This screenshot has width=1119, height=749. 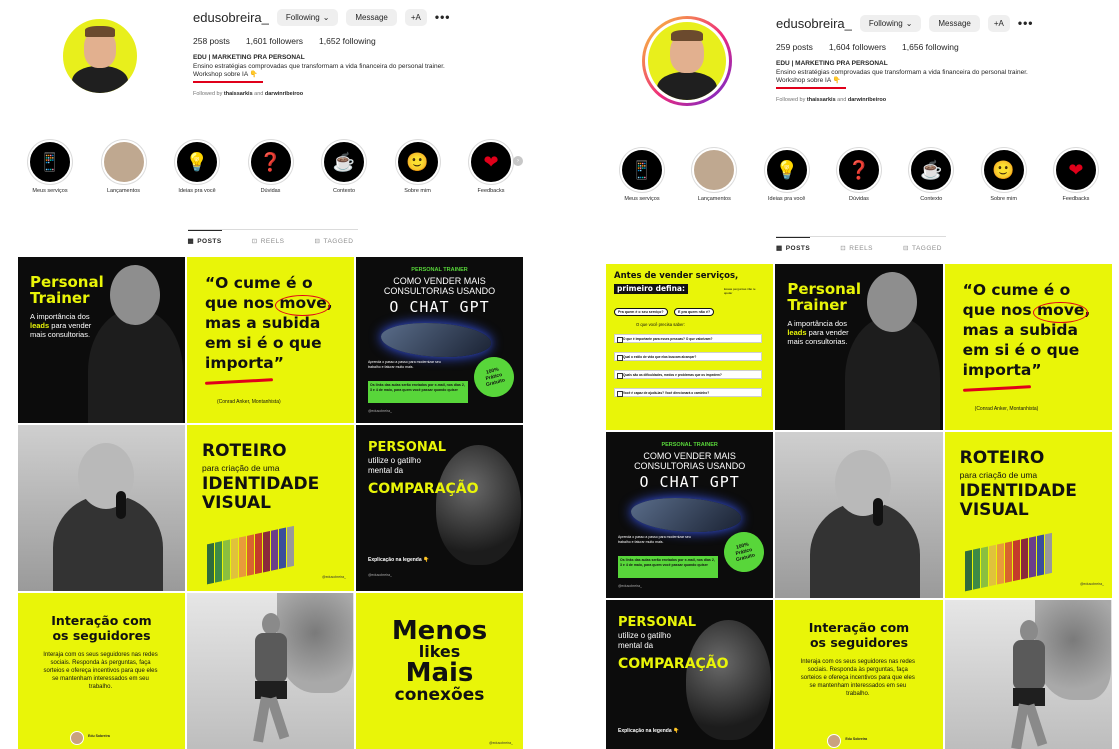 What do you see at coordinates (657, 622) in the screenshot?
I see `post-title: PERSONAL` at bounding box center [657, 622].